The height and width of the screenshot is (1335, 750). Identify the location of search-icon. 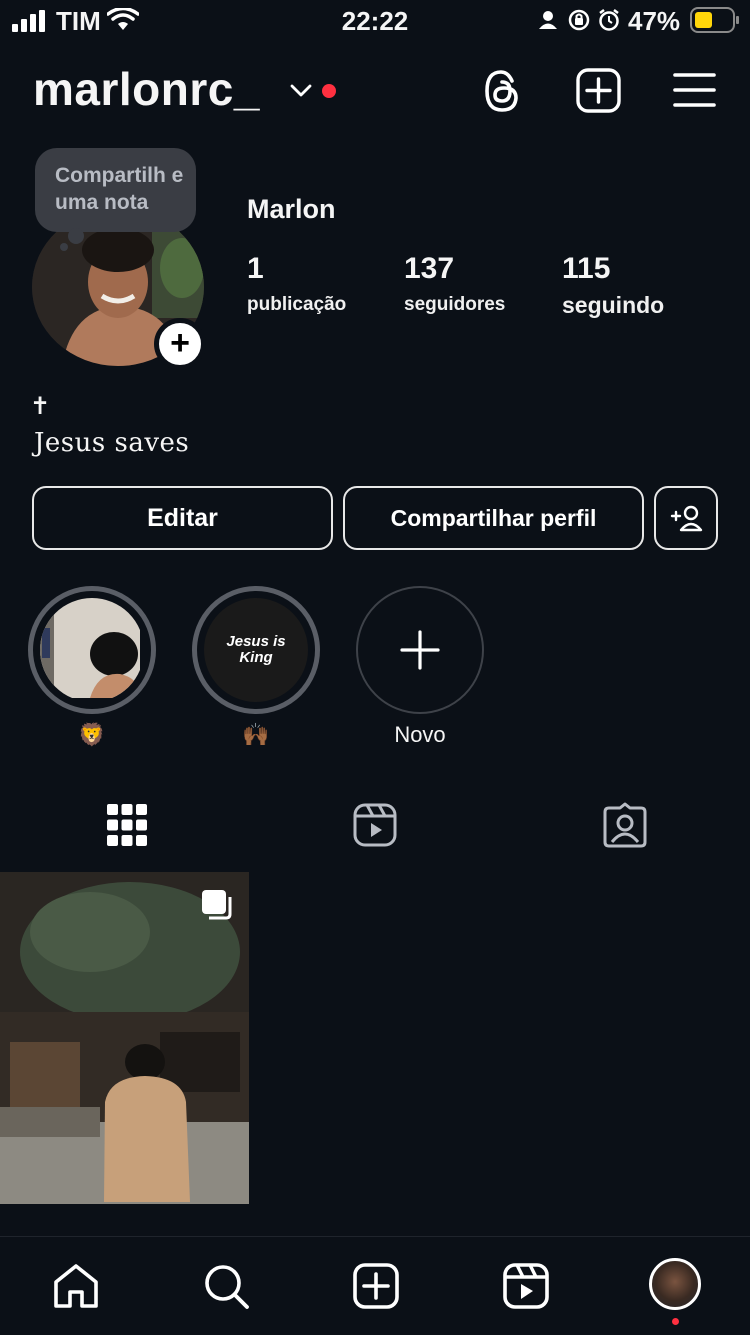
(226, 1286).